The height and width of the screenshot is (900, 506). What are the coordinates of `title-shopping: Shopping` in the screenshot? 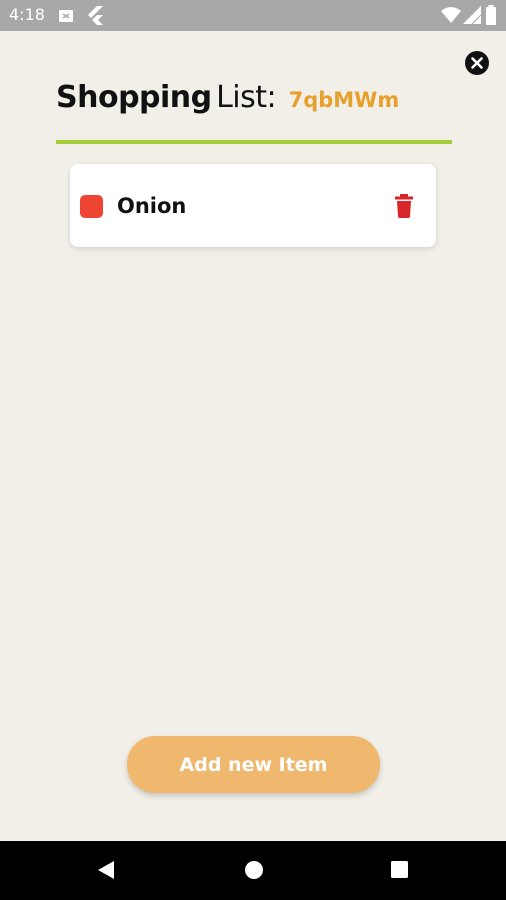 It's located at (134, 97).